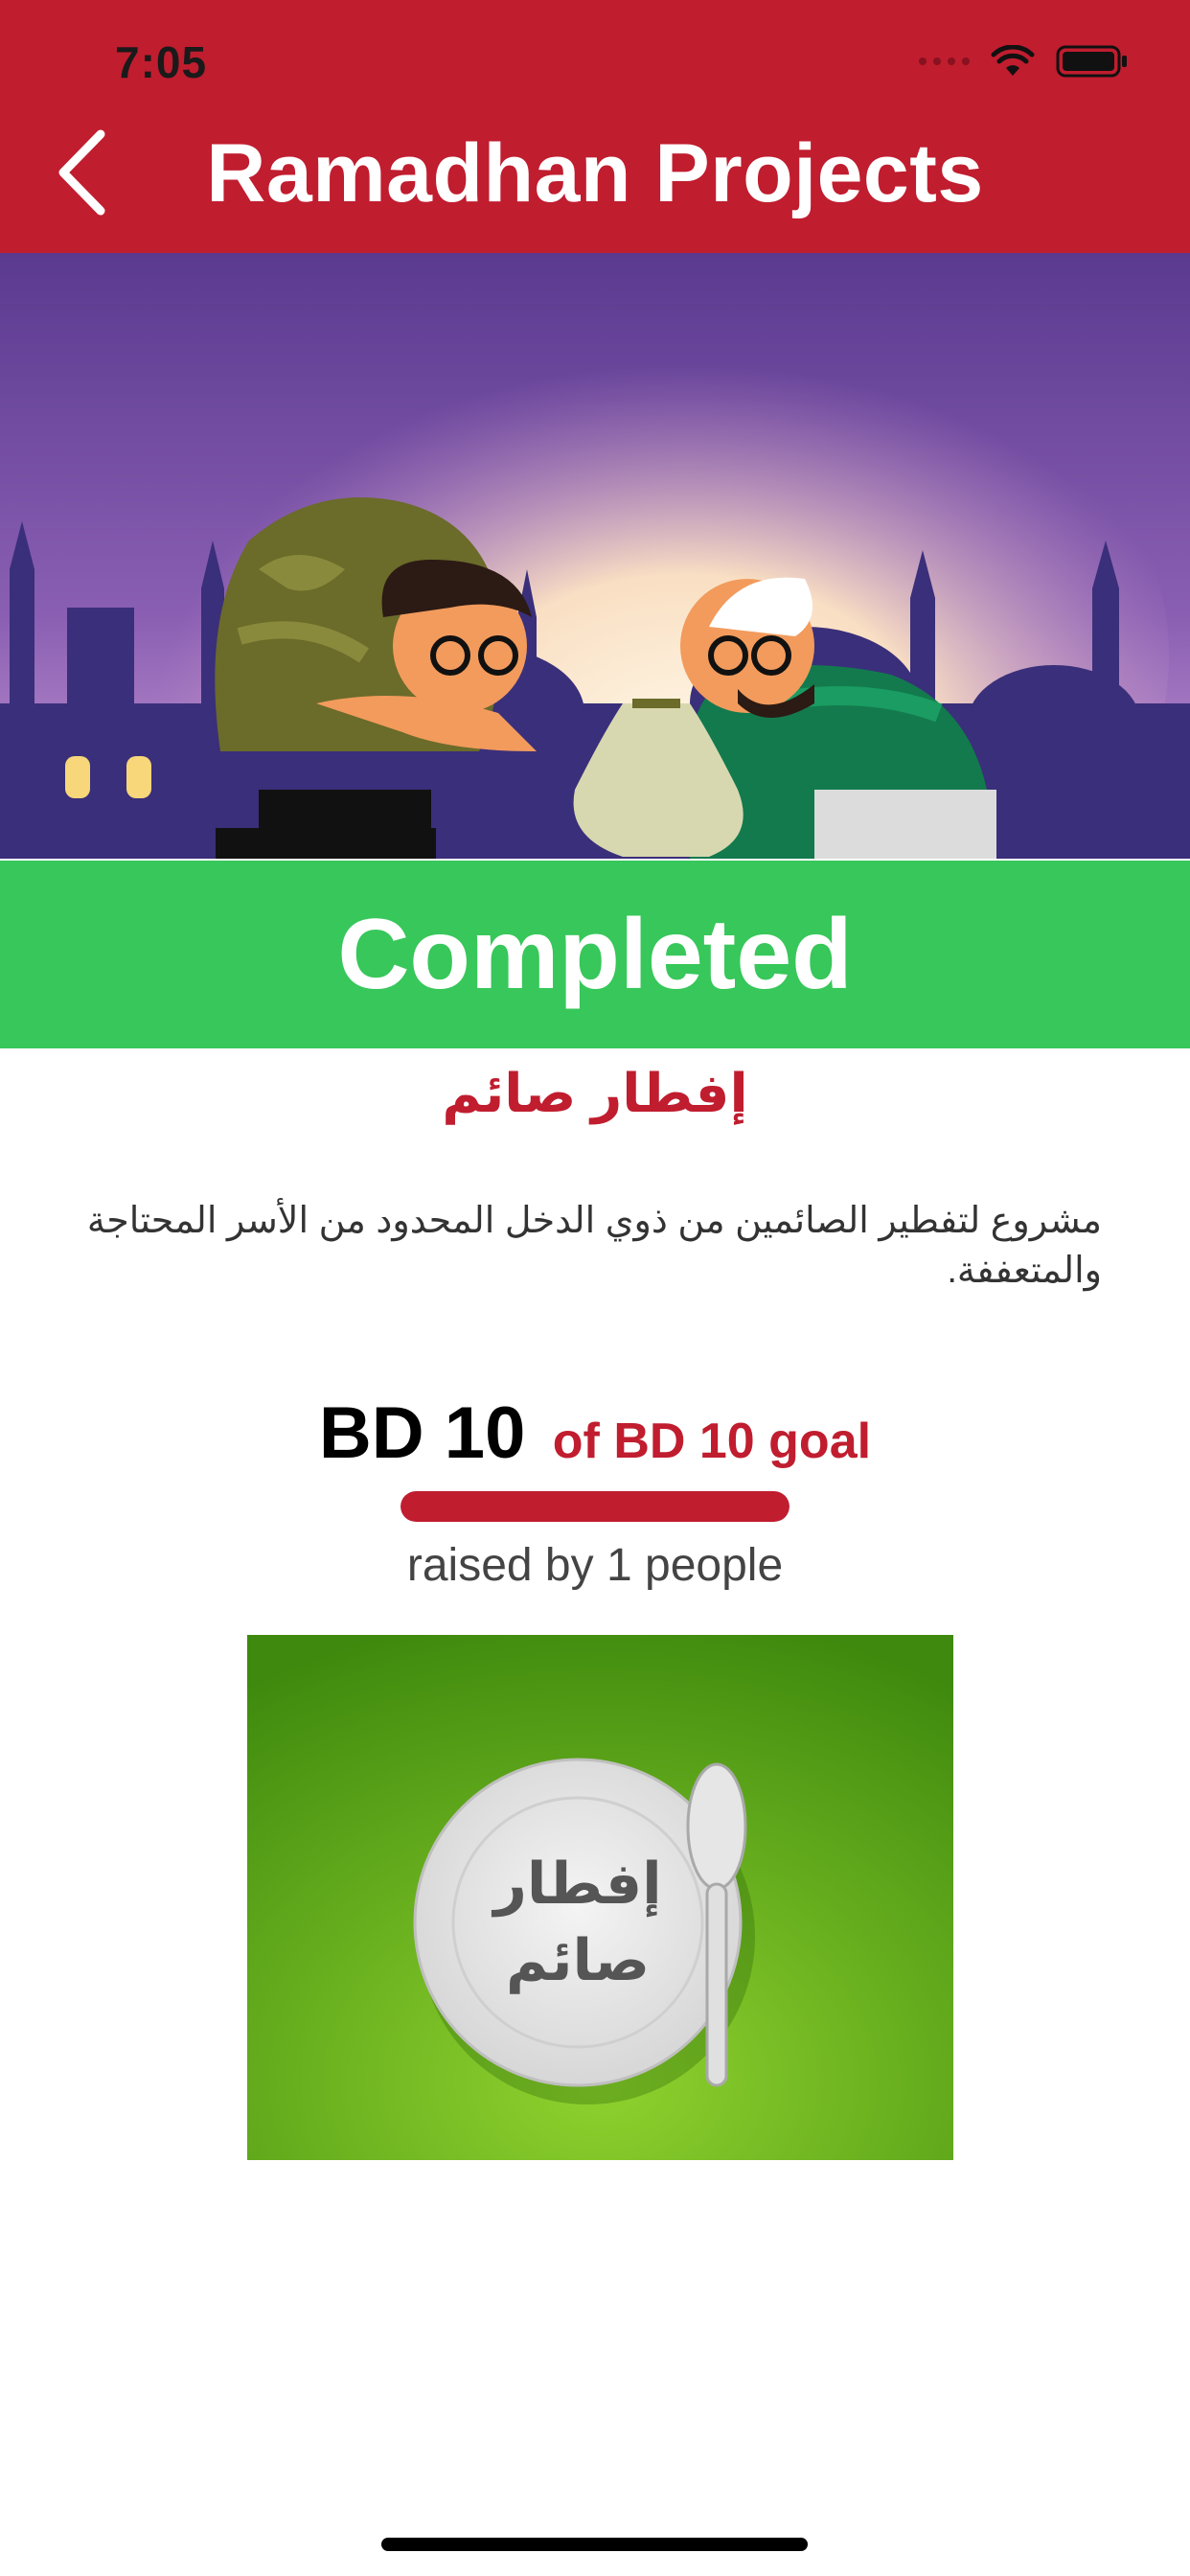  Describe the element at coordinates (595, 126) in the screenshot. I see `app-header: 7:05 Ramadhan Projects` at that location.